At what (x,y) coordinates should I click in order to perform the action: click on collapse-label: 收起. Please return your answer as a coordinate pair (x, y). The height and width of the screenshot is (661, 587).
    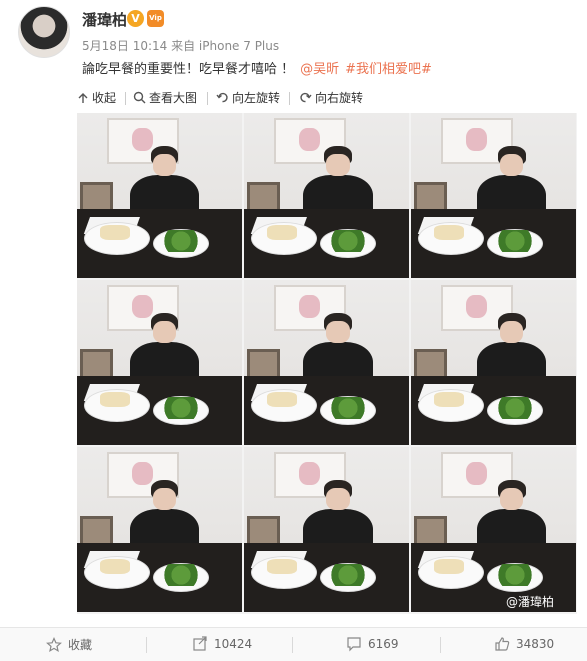
    Looking at the image, I should click on (104, 98).